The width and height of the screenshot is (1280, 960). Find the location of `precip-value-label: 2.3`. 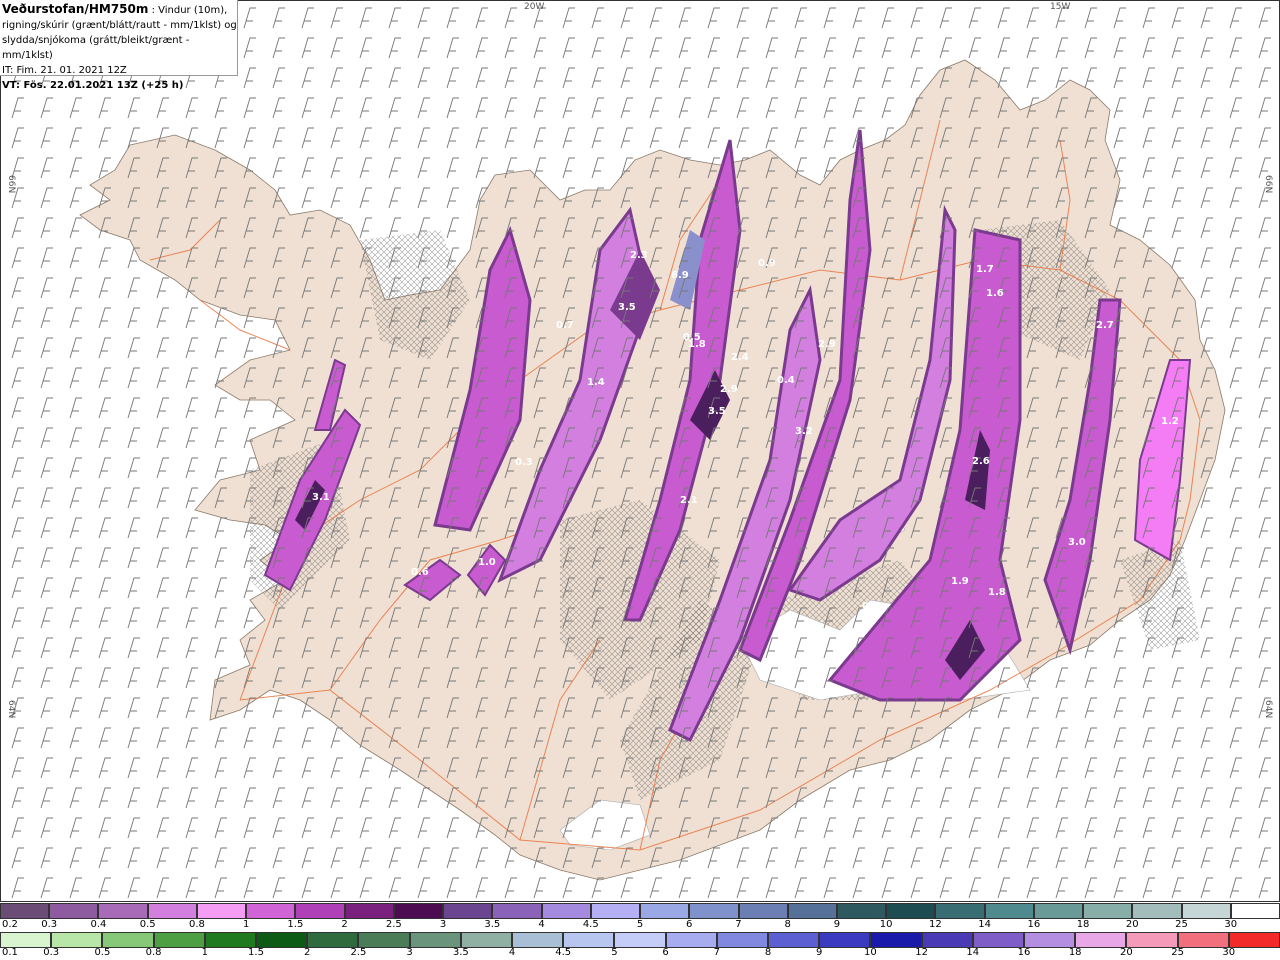

precip-value-label: 2.3 is located at coordinates (639, 255).